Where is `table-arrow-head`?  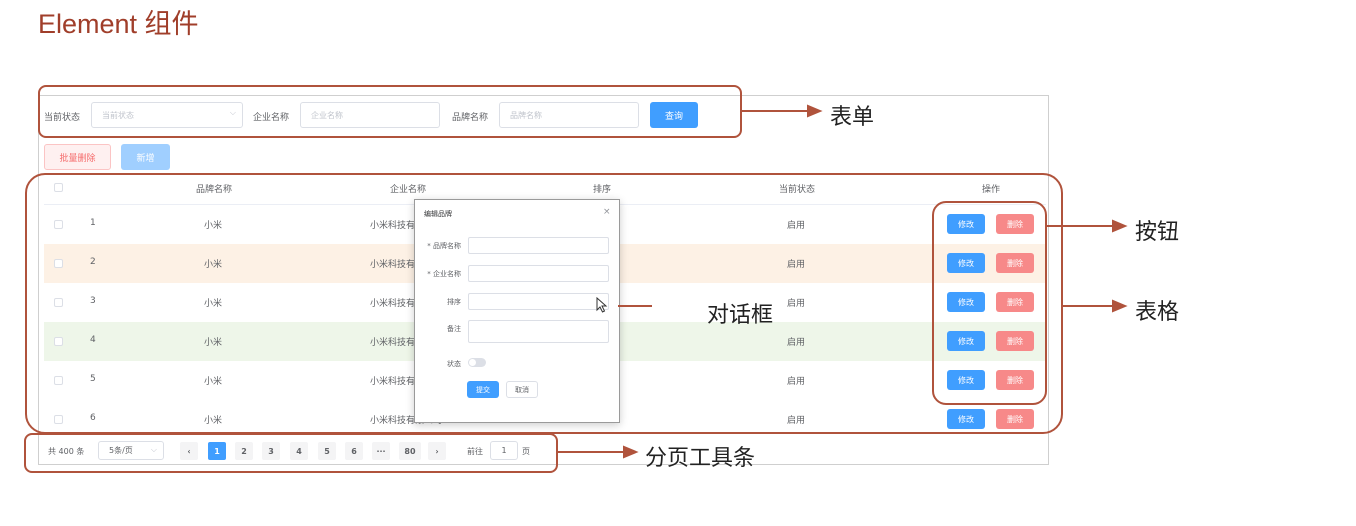 table-arrow-head is located at coordinates (1120, 306).